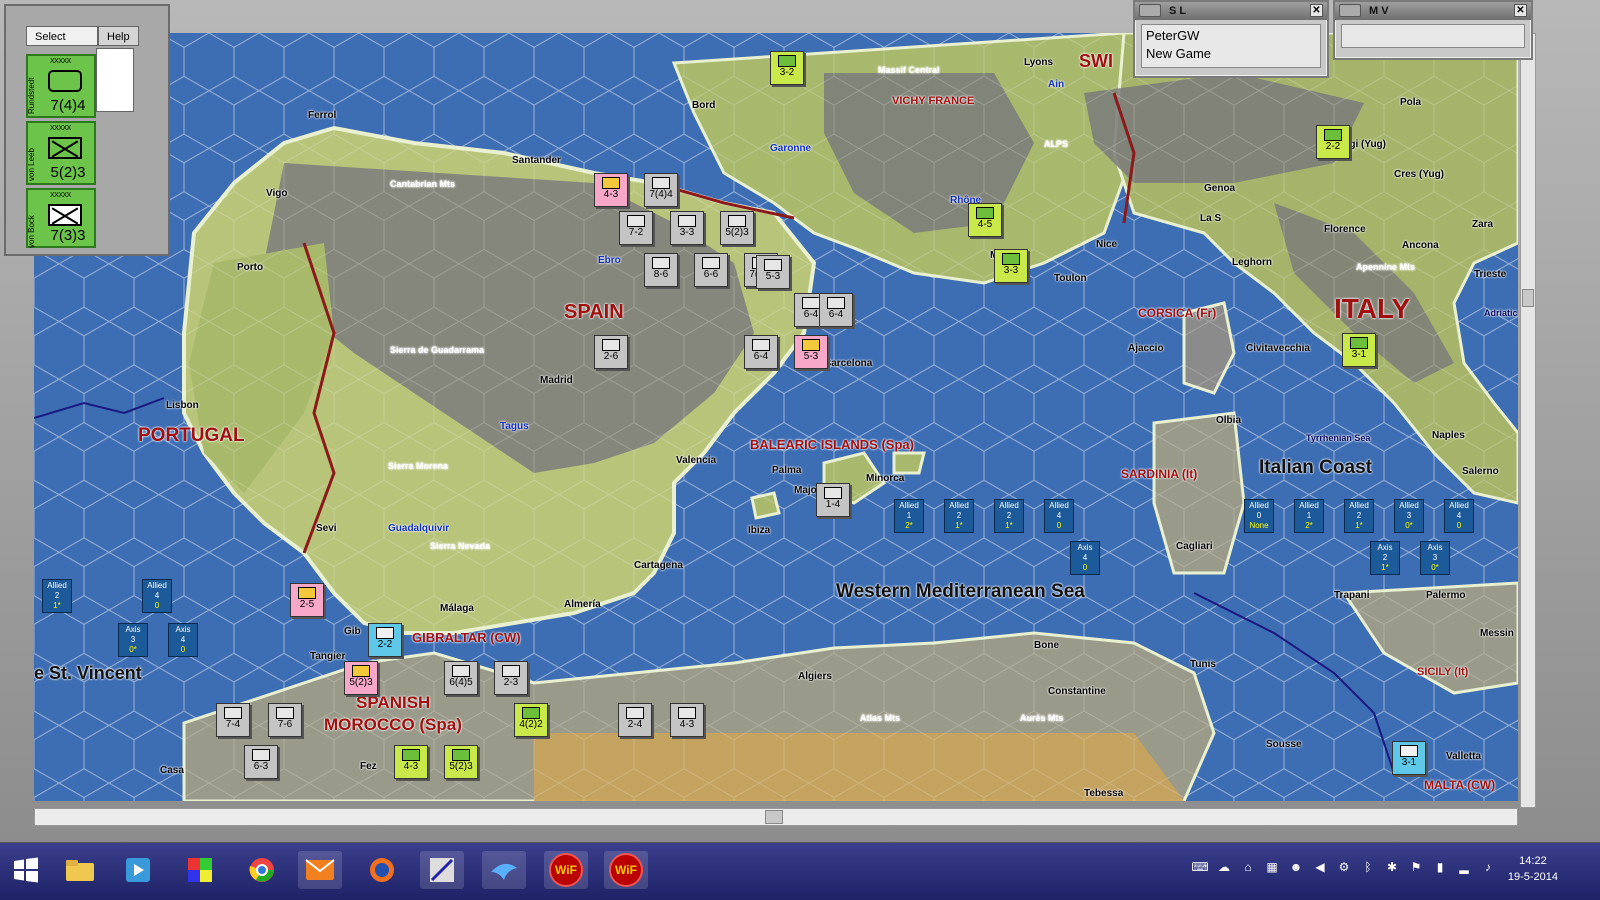  What do you see at coordinates (138, 870) in the screenshot?
I see `media-player-icon` at bounding box center [138, 870].